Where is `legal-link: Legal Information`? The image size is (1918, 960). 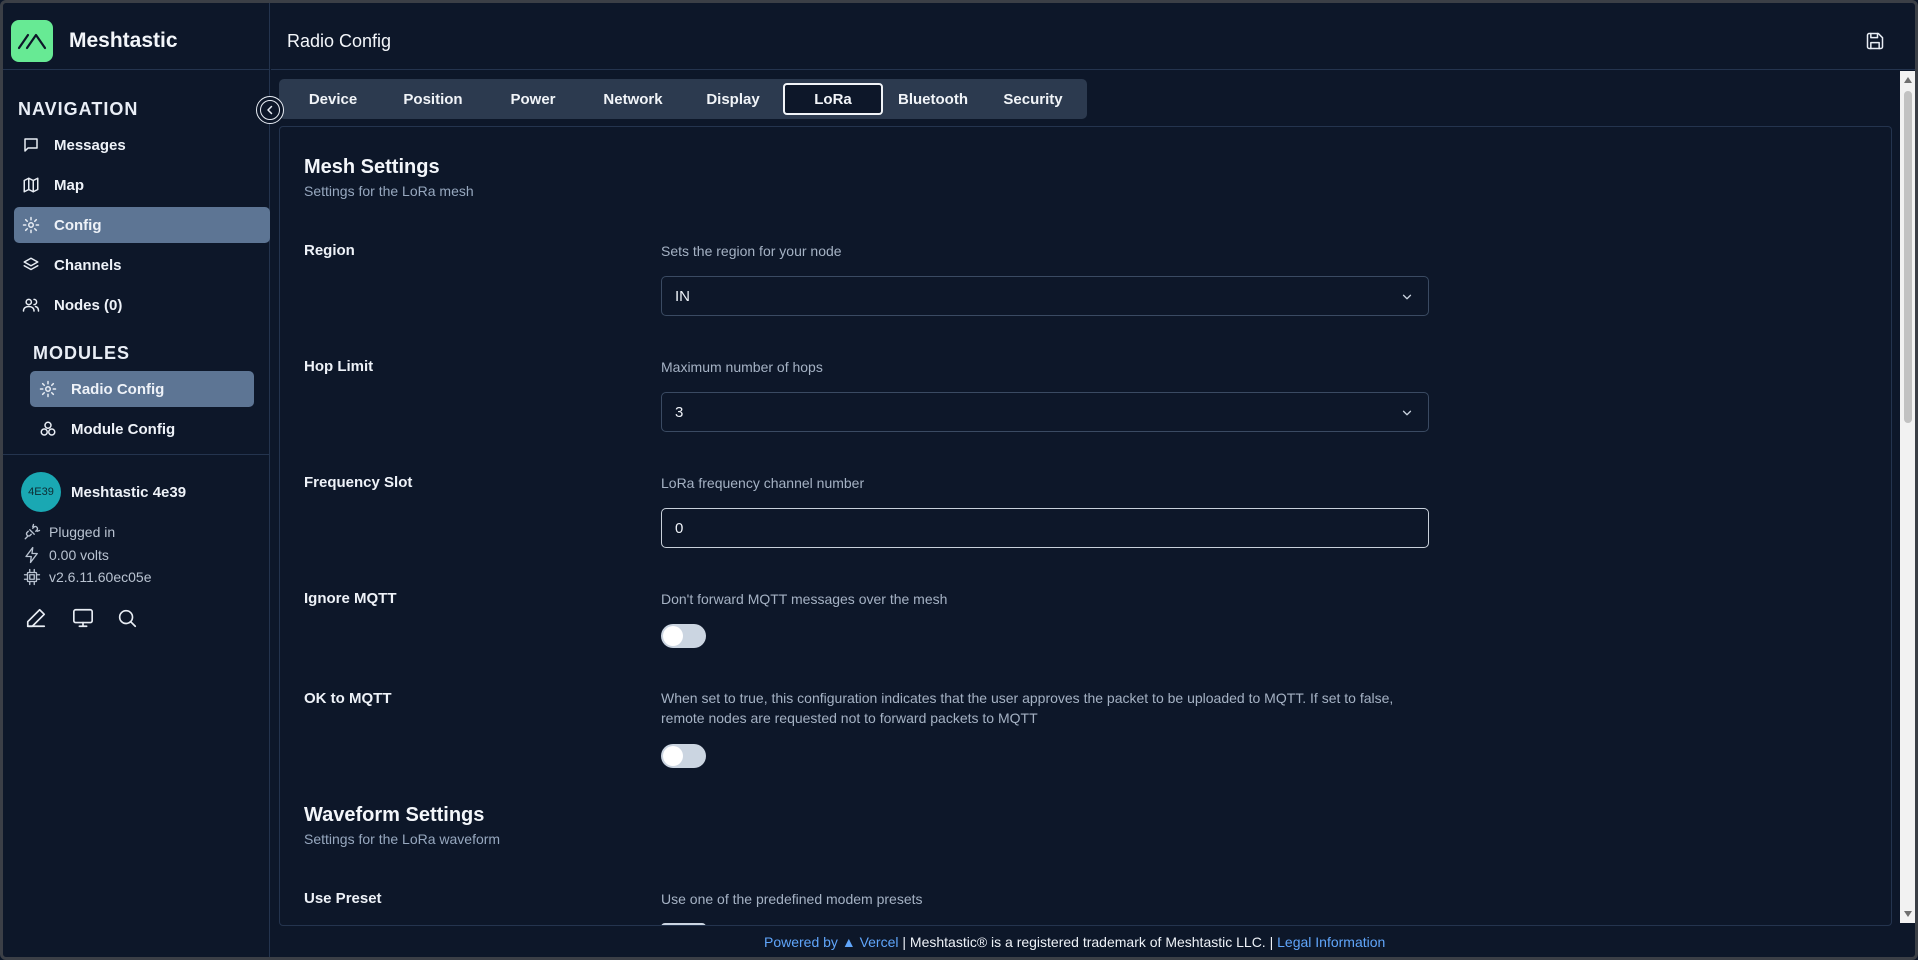 legal-link: Legal Information is located at coordinates (1331, 942).